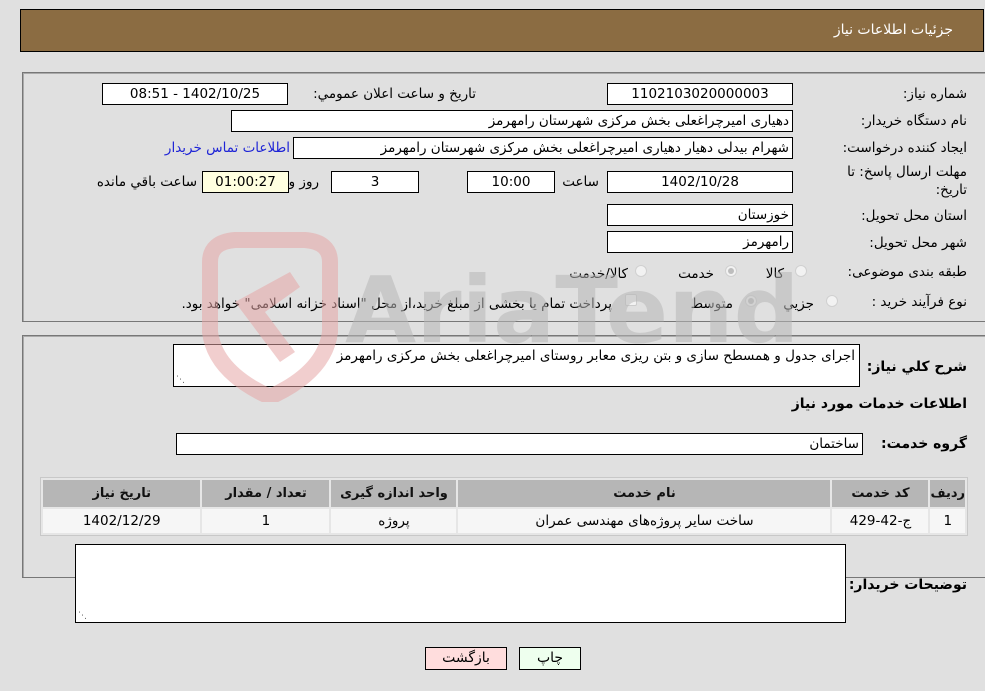  Describe the element at coordinates (731, 271) in the screenshot. I see `category-service-radio` at that location.